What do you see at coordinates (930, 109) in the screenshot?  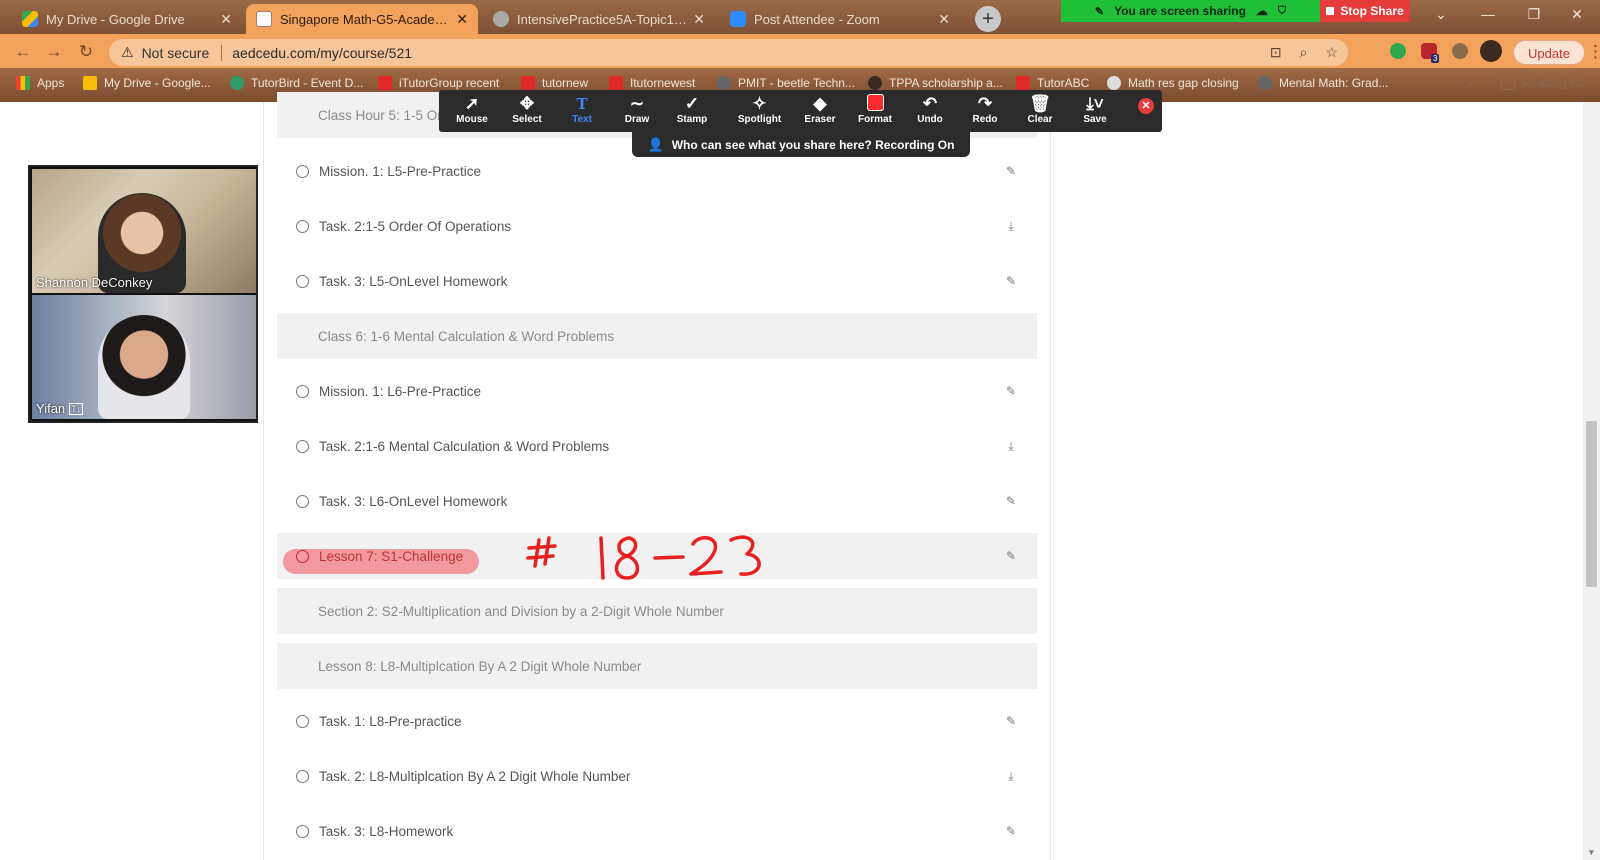 I see `tool-undo: ↶ Undo` at bounding box center [930, 109].